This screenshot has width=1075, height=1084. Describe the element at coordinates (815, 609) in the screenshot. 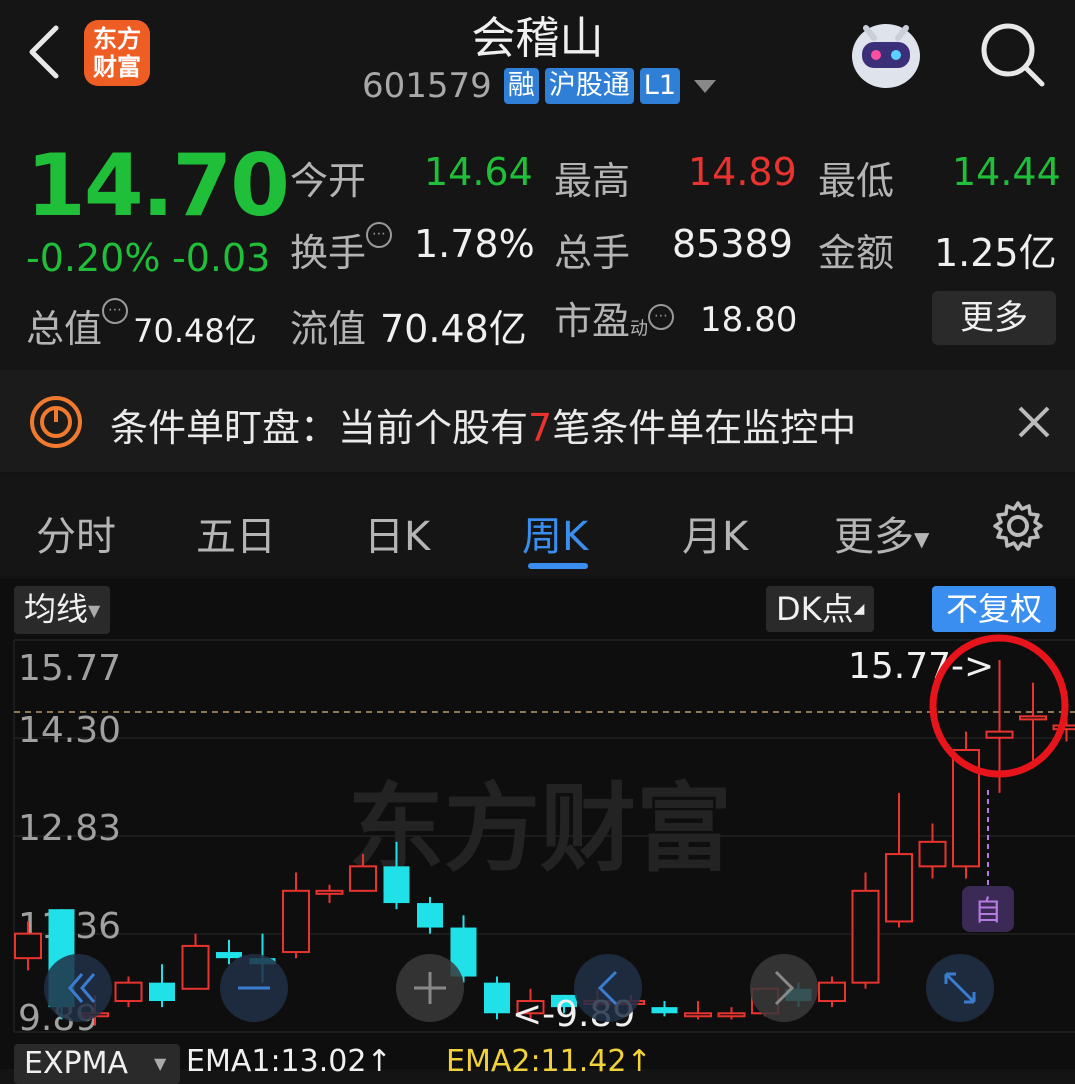

I see `dk-label: DK点` at that location.